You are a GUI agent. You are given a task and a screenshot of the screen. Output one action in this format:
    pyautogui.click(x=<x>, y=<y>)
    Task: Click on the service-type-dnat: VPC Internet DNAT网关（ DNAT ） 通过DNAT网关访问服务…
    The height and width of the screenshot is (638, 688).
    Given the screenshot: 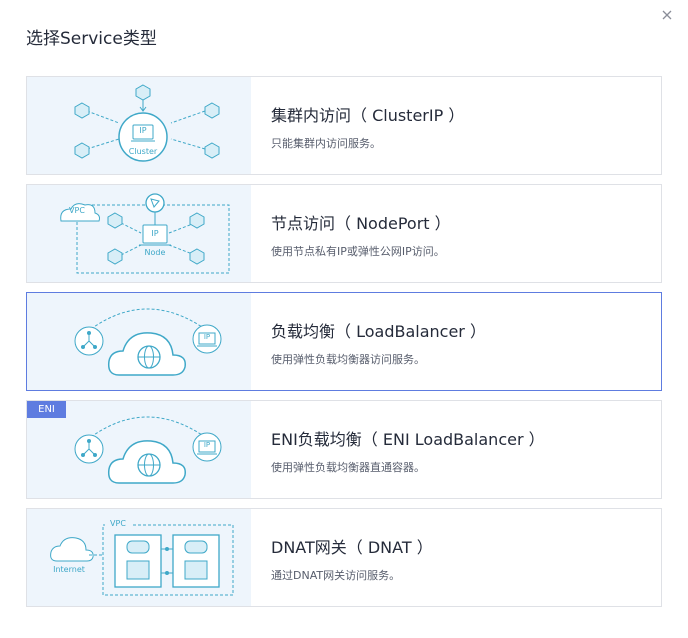 What is the action you would take?
    pyautogui.click(x=344, y=557)
    